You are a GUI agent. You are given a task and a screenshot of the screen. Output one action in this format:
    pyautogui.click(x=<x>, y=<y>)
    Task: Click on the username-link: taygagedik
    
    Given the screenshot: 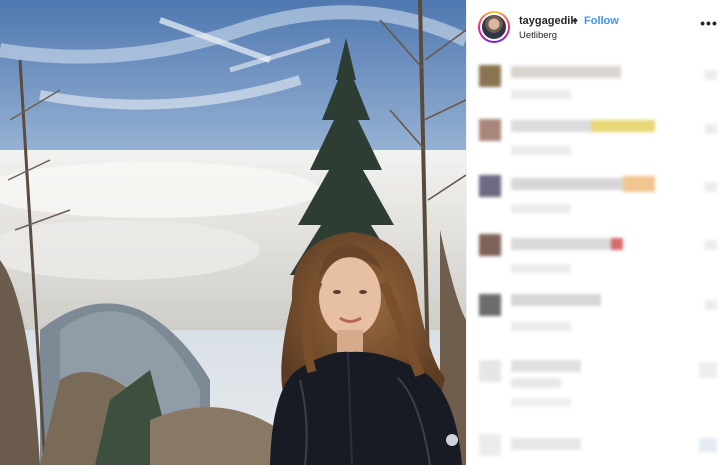 What is the action you would take?
    pyautogui.click(x=547, y=21)
    